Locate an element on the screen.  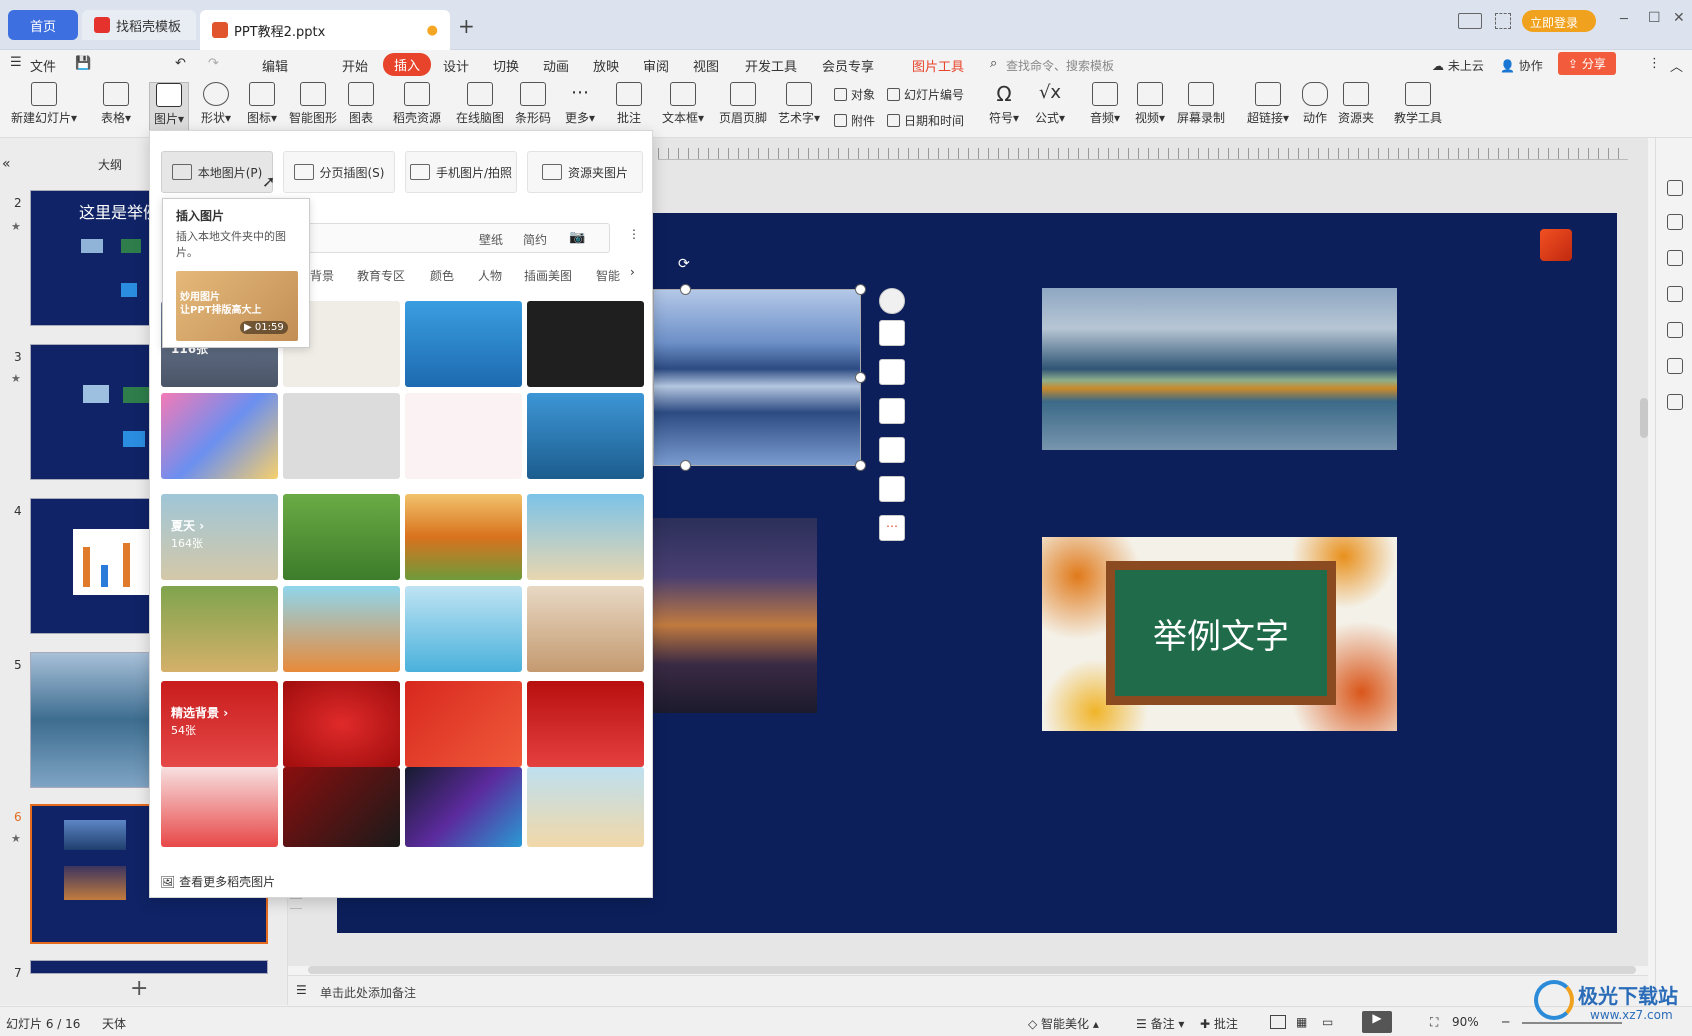
close-button: ✕ is located at coordinates (1679, 18).